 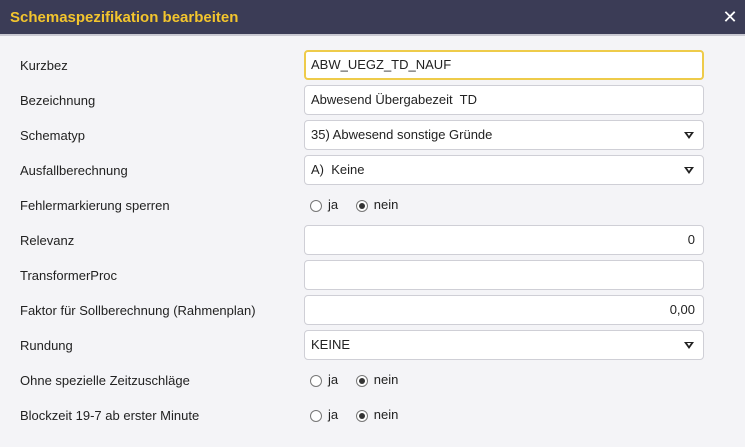 What do you see at coordinates (95, 205) in the screenshot?
I see `fehlermarkierung-label: Fehlermarkierung sperren` at bounding box center [95, 205].